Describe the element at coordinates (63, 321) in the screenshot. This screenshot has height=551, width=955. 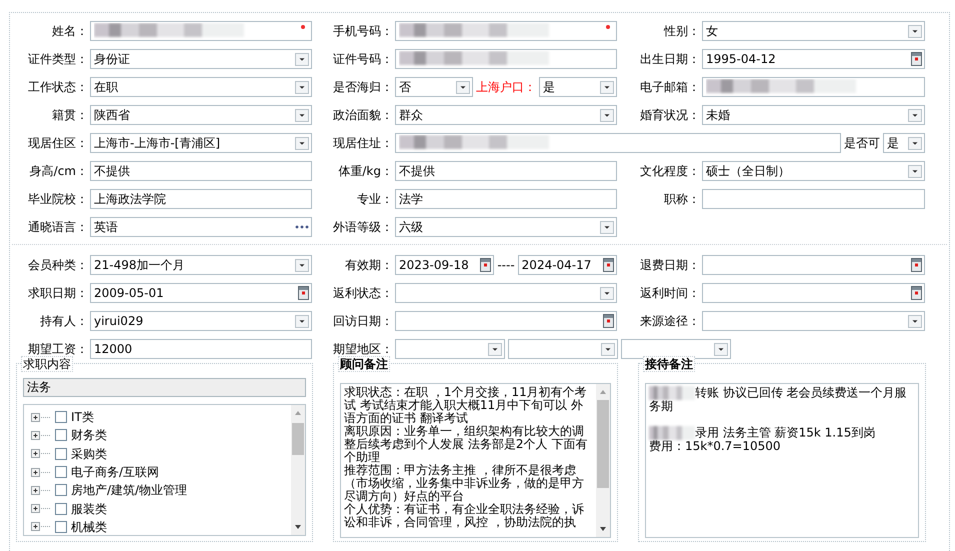
I see `field-label: 持有人：` at that location.